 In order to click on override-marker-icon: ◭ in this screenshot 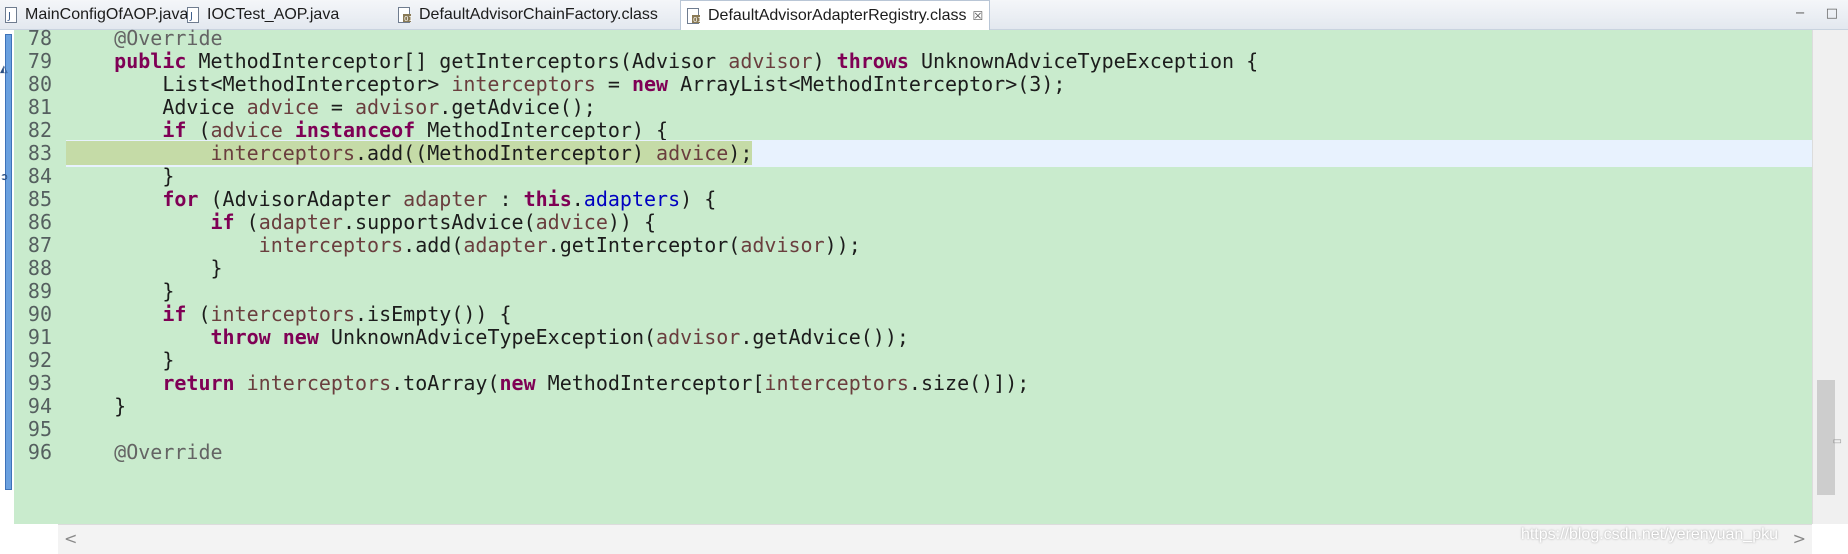, I will do `click(4, 69)`.